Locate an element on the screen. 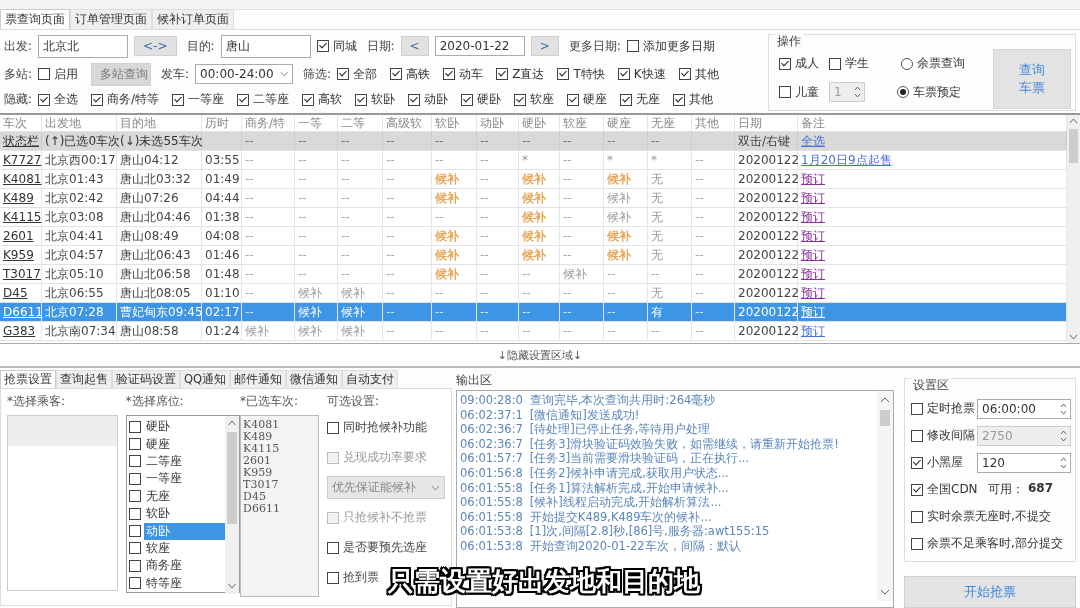 This screenshot has height=608, width=1080. dropdown: 00:00-24:00 is located at coordinates (244, 74).